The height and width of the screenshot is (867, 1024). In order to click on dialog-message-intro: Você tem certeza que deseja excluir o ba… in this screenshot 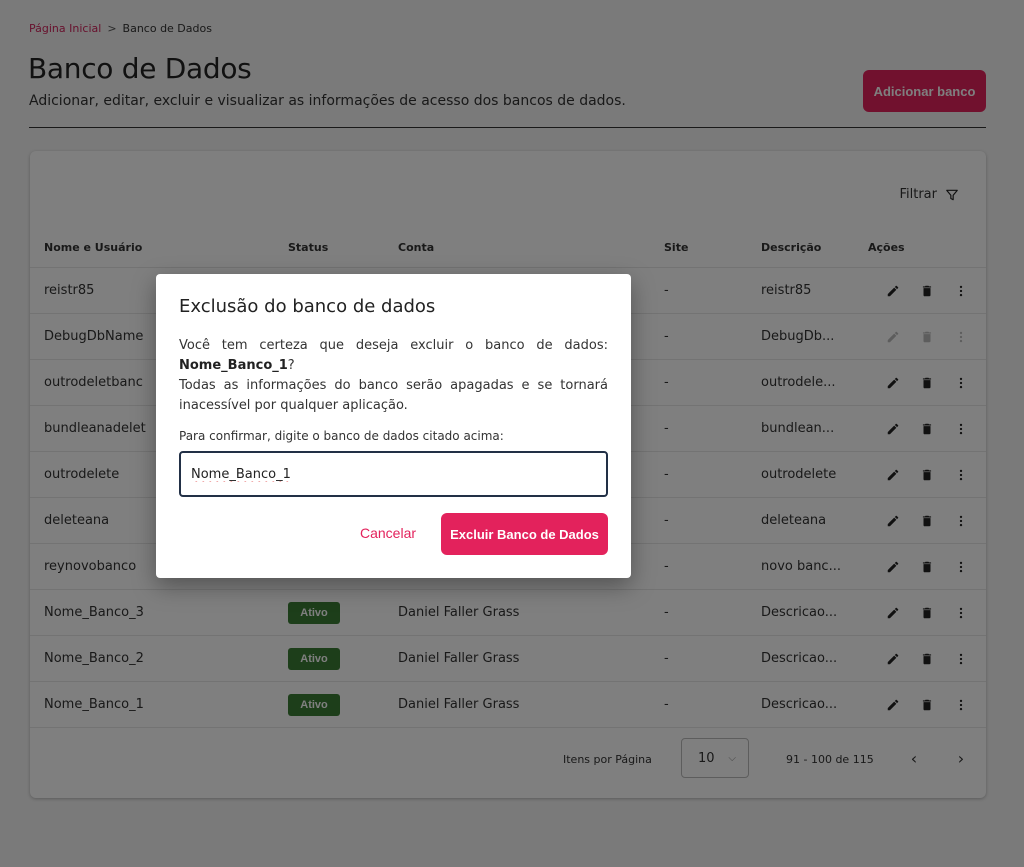, I will do `click(393, 345)`.